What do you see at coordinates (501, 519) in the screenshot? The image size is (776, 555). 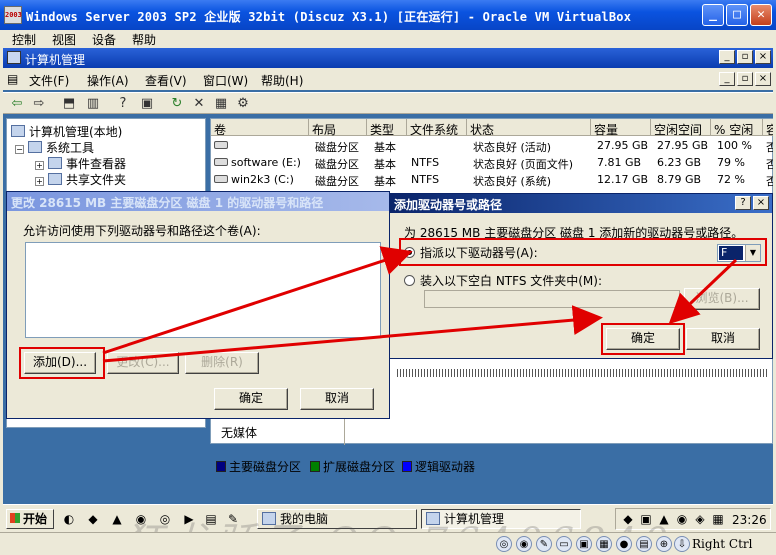 I see `taskbar-item-computer-management: 计算机管理` at bounding box center [501, 519].